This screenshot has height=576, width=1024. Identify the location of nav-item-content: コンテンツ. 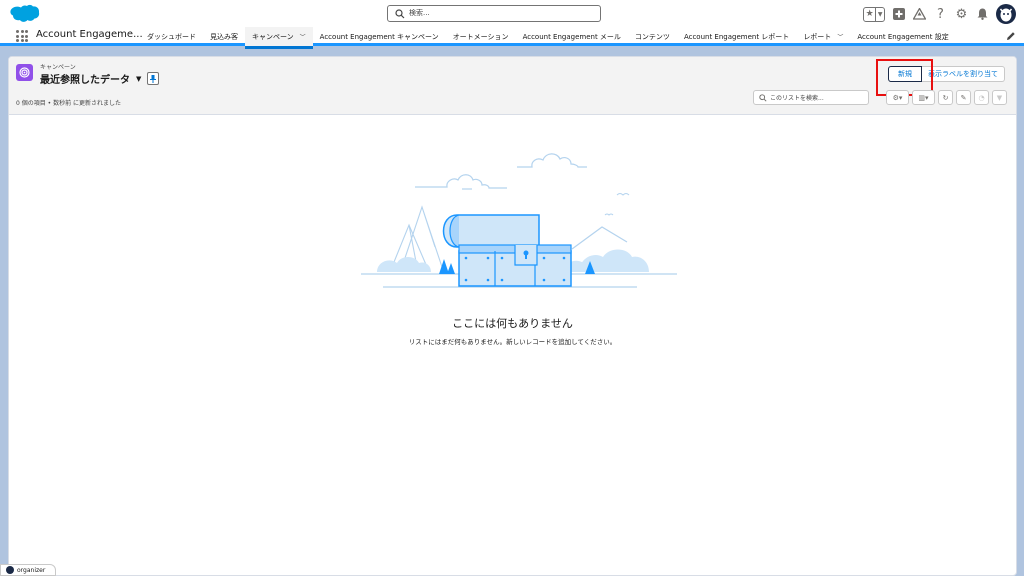
(652, 36).